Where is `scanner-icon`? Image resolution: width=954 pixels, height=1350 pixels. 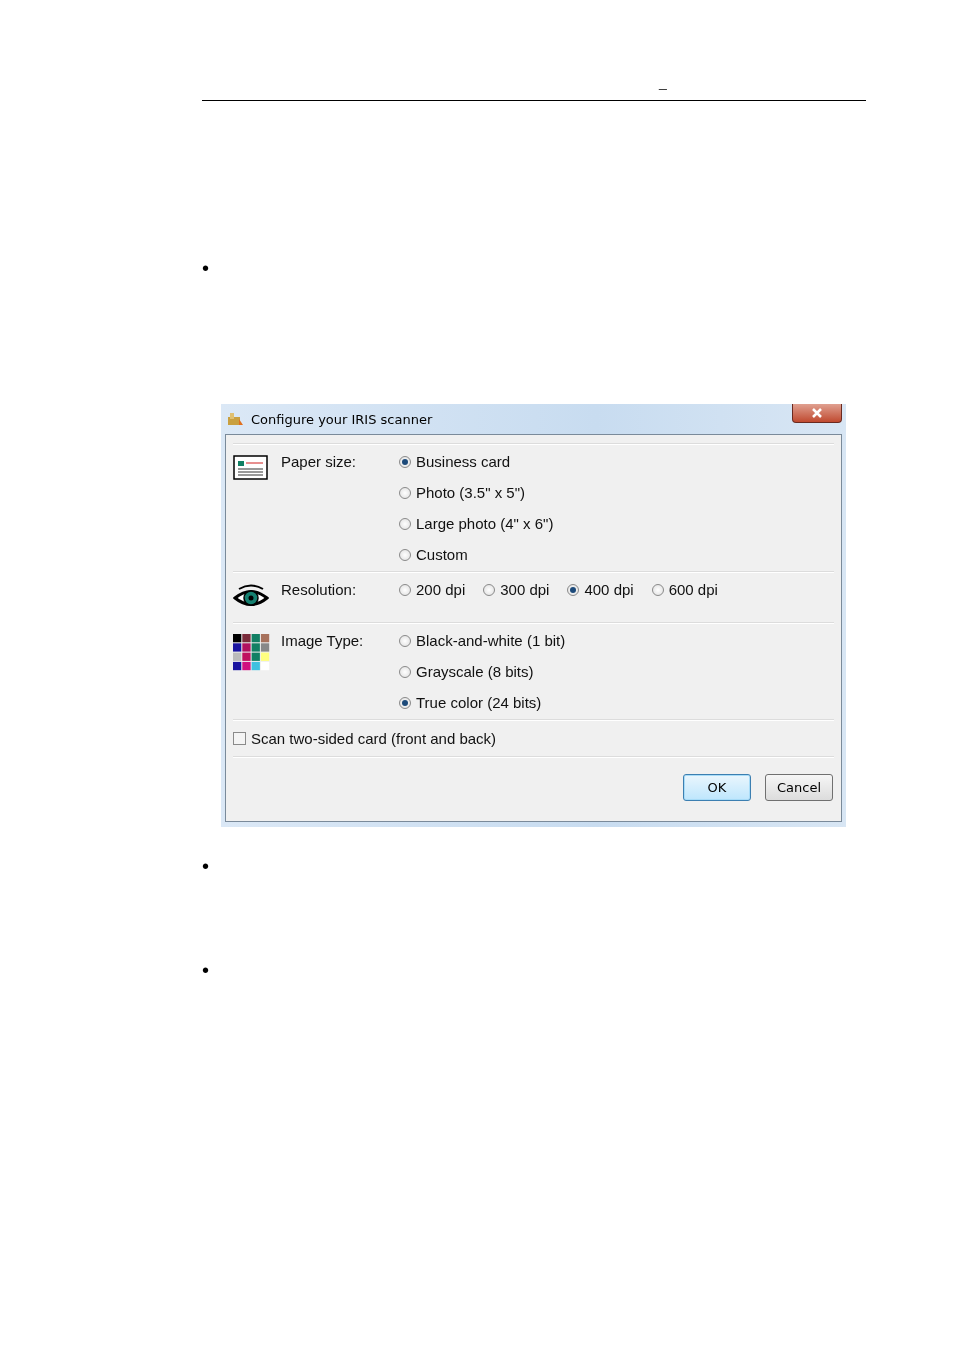
scanner-icon is located at coordinates (236, 419).